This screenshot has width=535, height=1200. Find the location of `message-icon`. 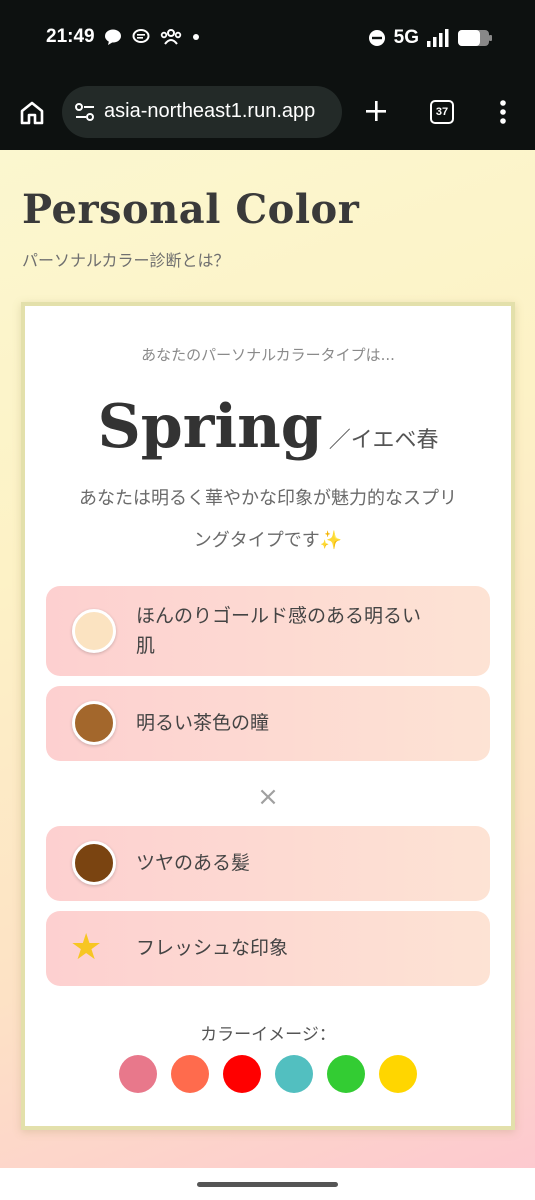

message-icon is located at coordinates (141, 36).